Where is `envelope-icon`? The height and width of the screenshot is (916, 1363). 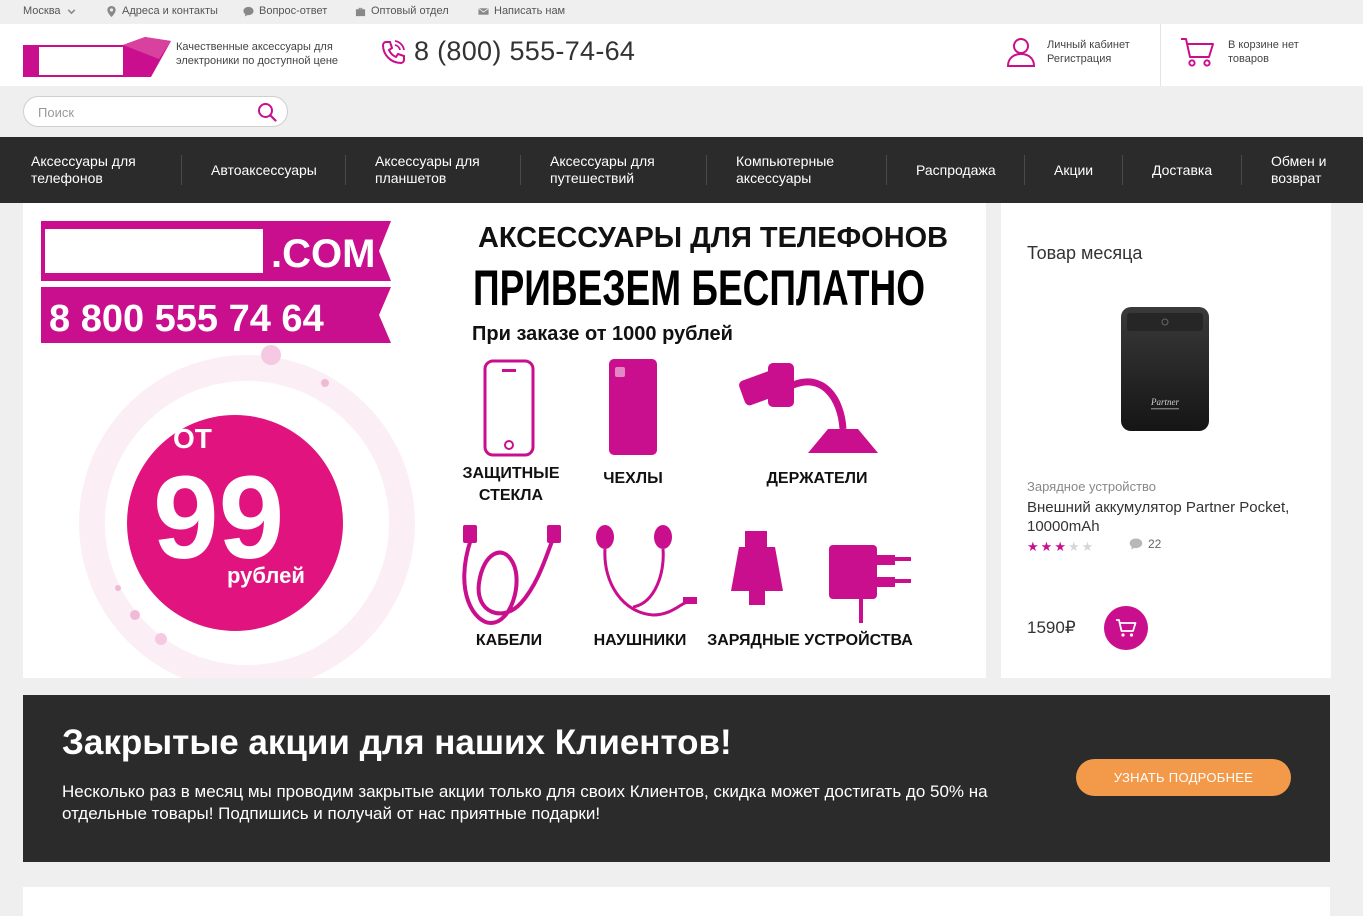 envelope-icon is located at coordinates (483, 11).